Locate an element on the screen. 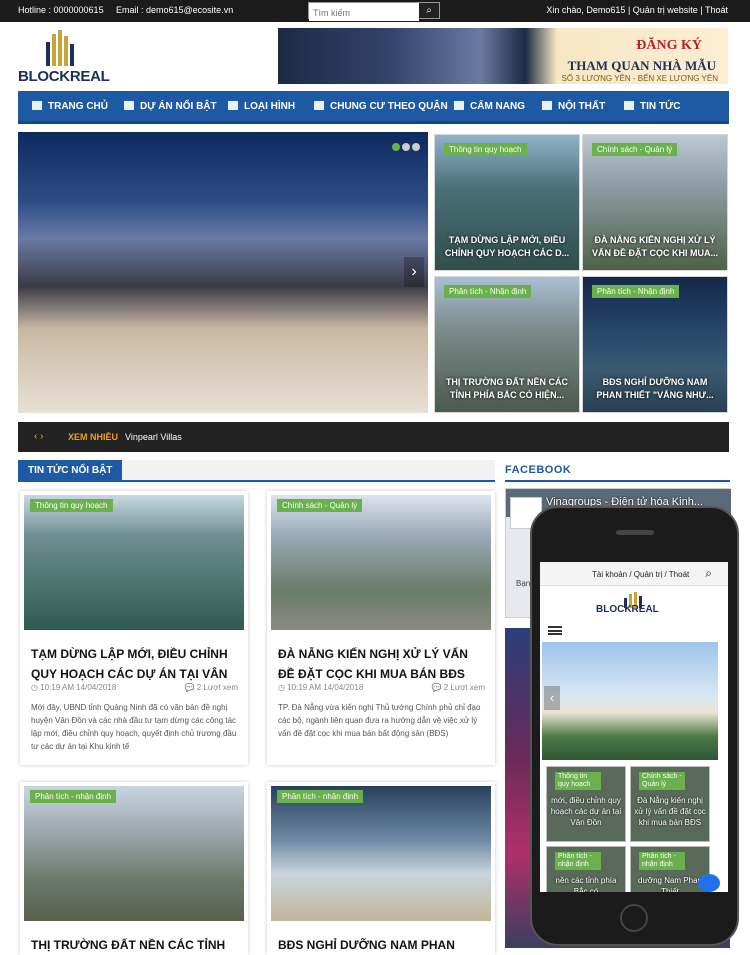 The image size is (750, 955). slider-prev-button: ‹ is located at coordinates (552, 698).